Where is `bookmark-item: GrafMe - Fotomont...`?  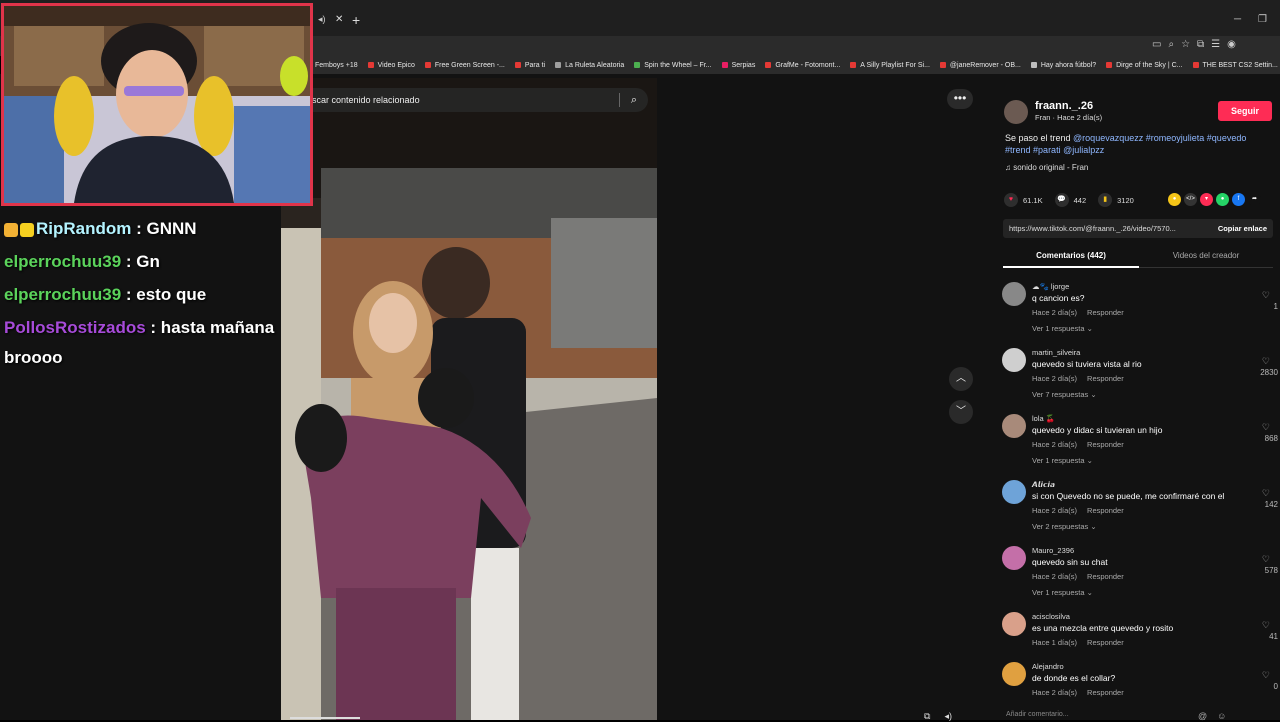
bookmark-item: GrafMe - Fotomont... is located at coordinates (802, 65).